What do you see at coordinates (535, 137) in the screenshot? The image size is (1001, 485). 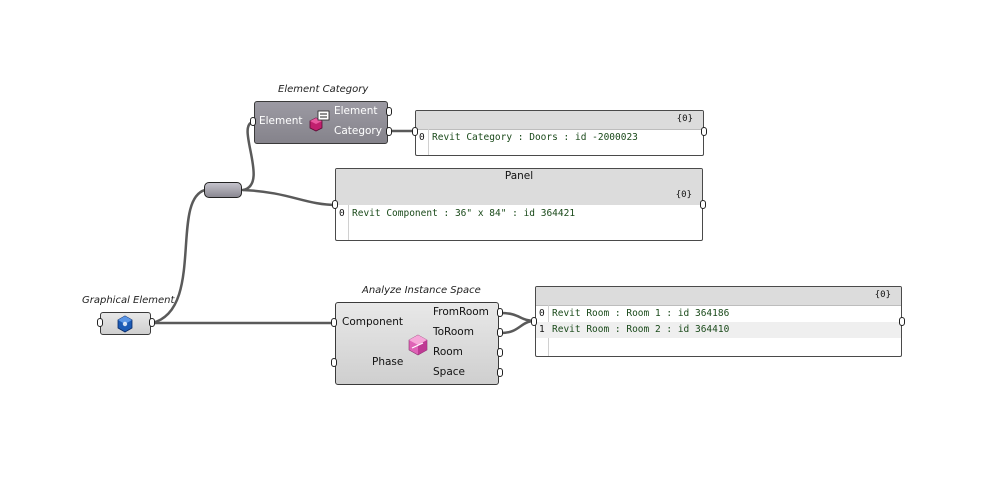 I see `row-text: Revit Category : Doors : id -2000023` at bounding box center [535, 137].